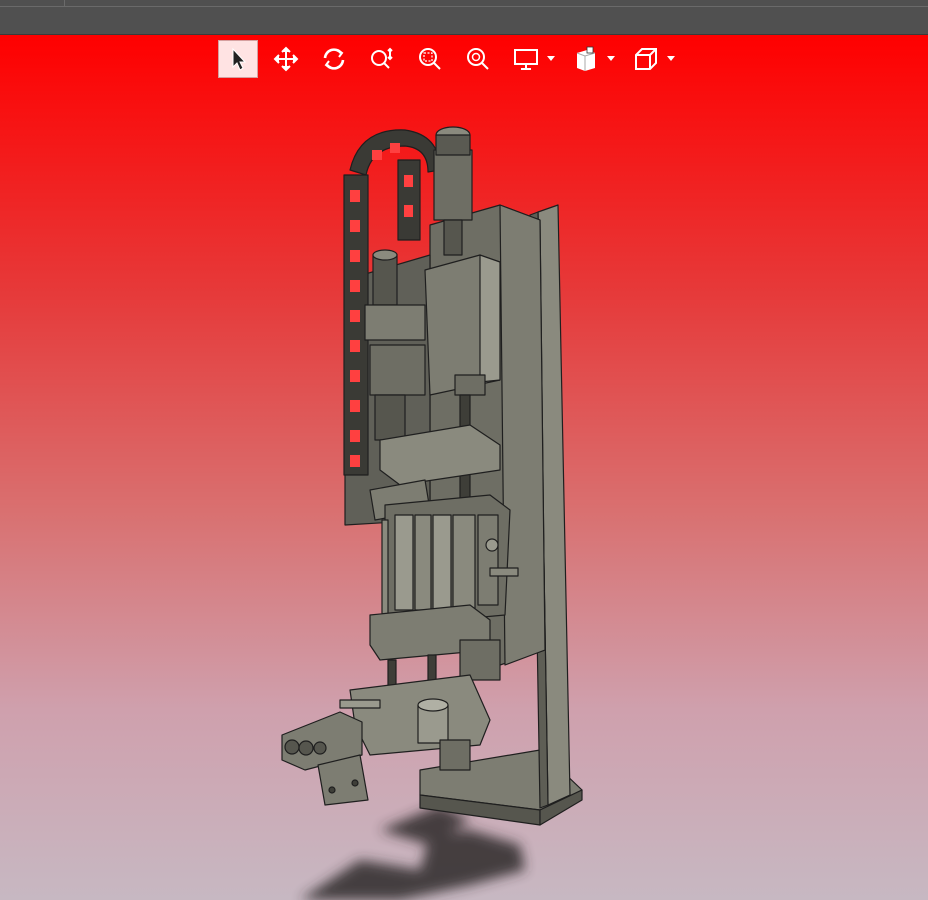  I want to click on zoom-fit-button, so click(478, 59).